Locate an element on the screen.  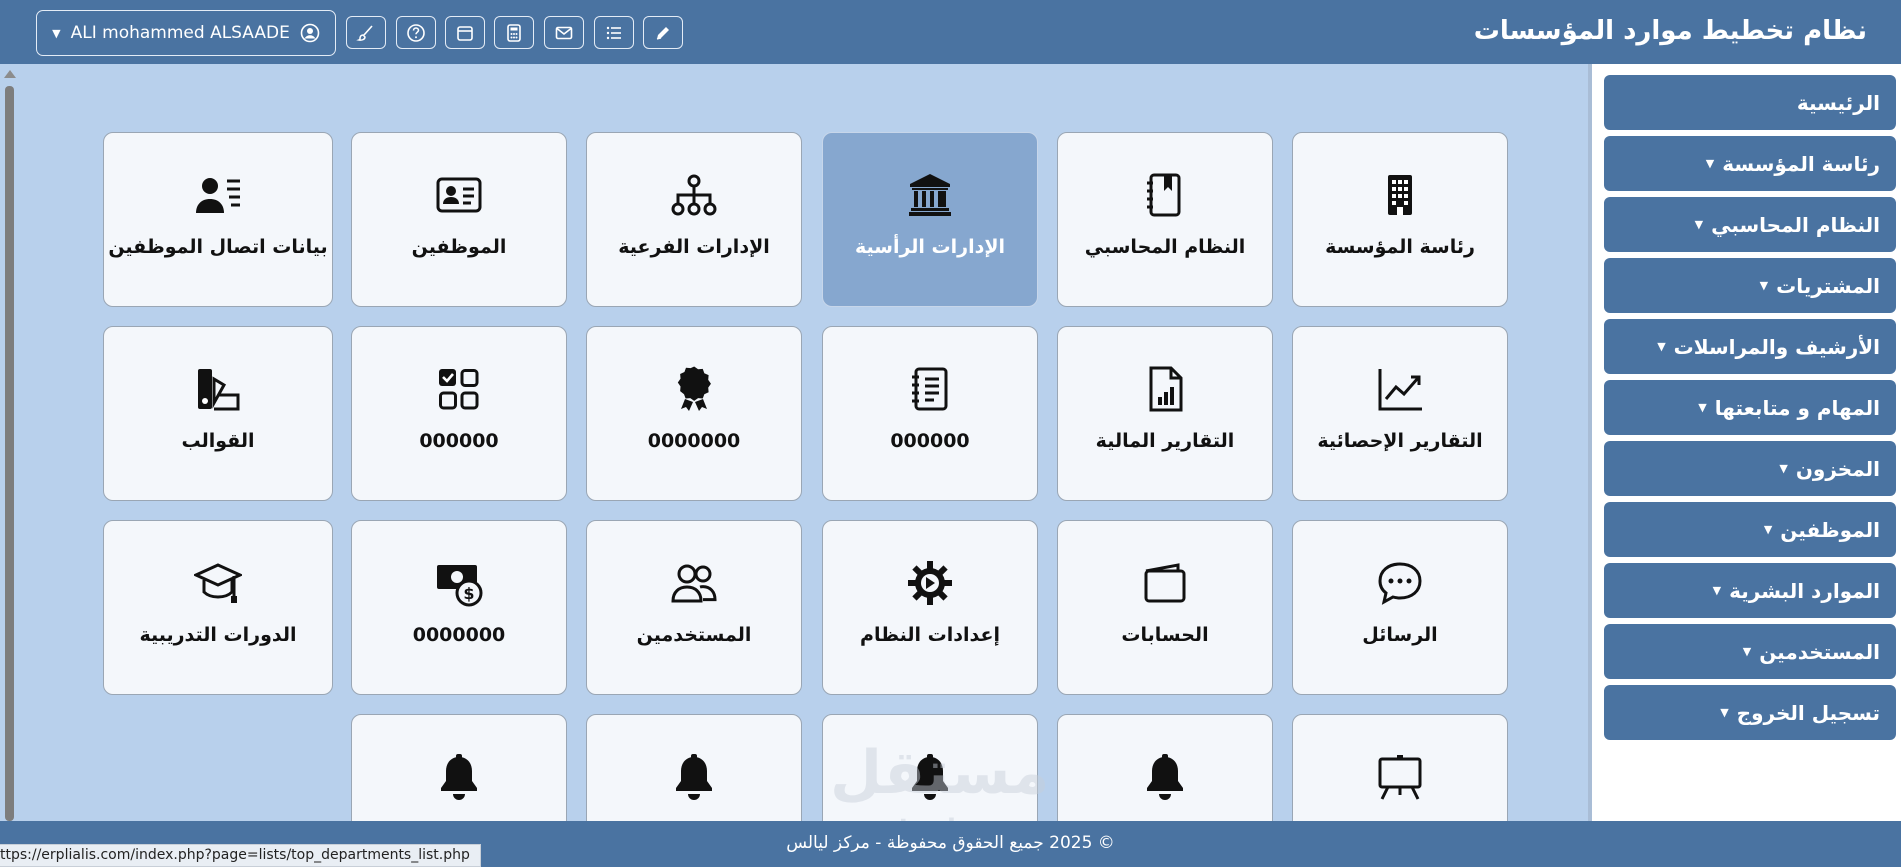
calculator-icon is located at coordinates (514, 32).